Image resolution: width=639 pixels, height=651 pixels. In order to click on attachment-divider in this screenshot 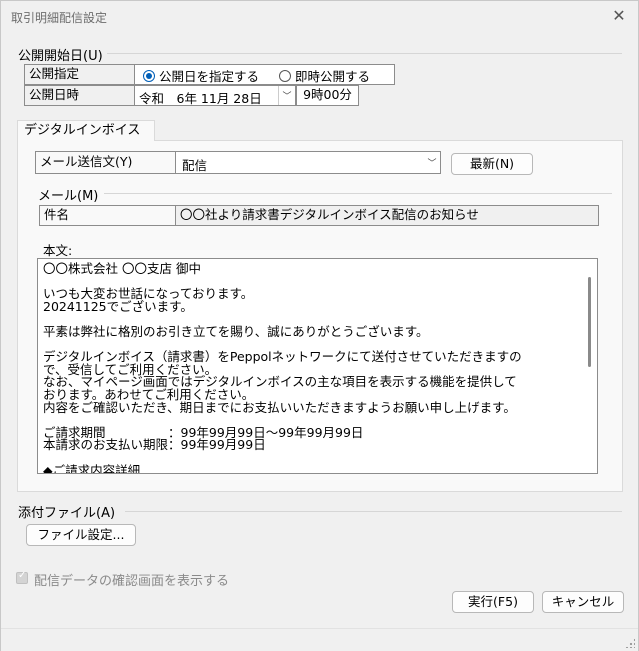, I will do `click(373, 511)`.